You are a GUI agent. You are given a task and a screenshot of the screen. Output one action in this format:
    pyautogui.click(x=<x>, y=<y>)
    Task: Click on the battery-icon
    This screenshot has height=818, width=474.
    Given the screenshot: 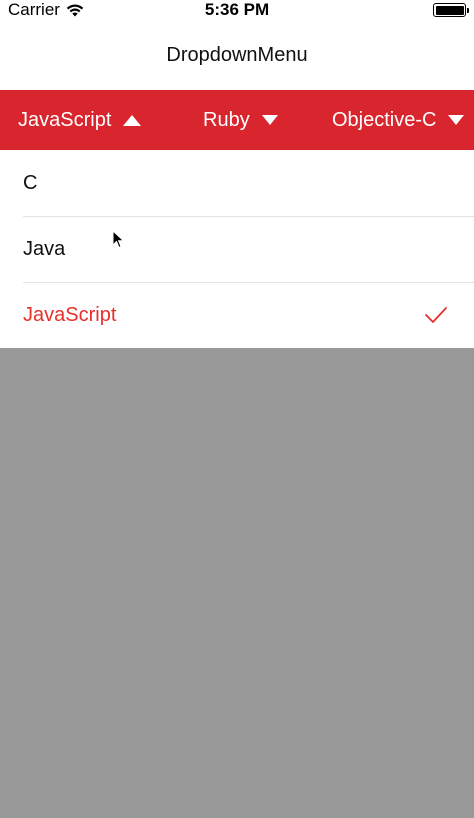 What is the action you would take?
    pyautogui.click(x=451, y=10)
    